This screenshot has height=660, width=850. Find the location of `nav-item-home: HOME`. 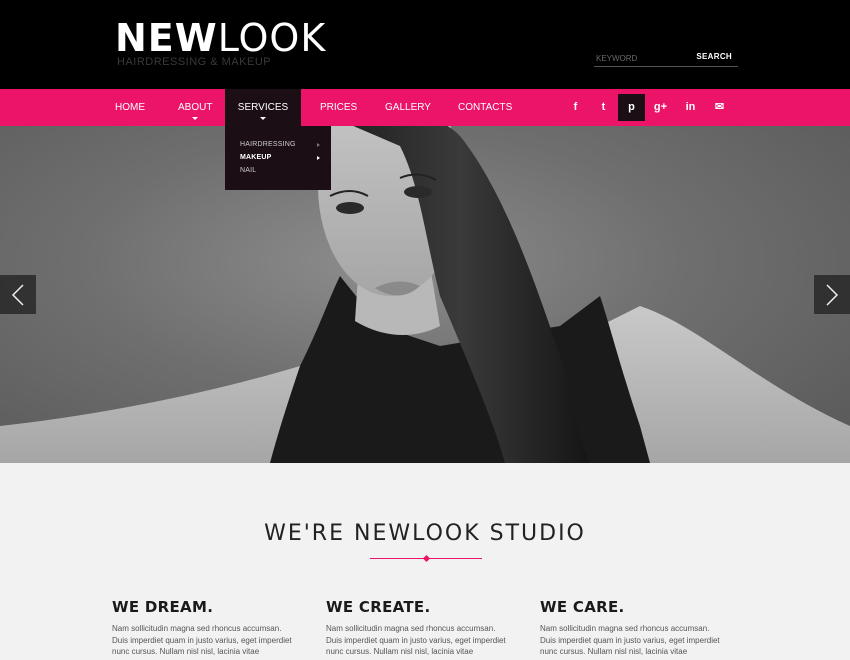

nav-item-home: HOME is located at coordinates (130, 107).